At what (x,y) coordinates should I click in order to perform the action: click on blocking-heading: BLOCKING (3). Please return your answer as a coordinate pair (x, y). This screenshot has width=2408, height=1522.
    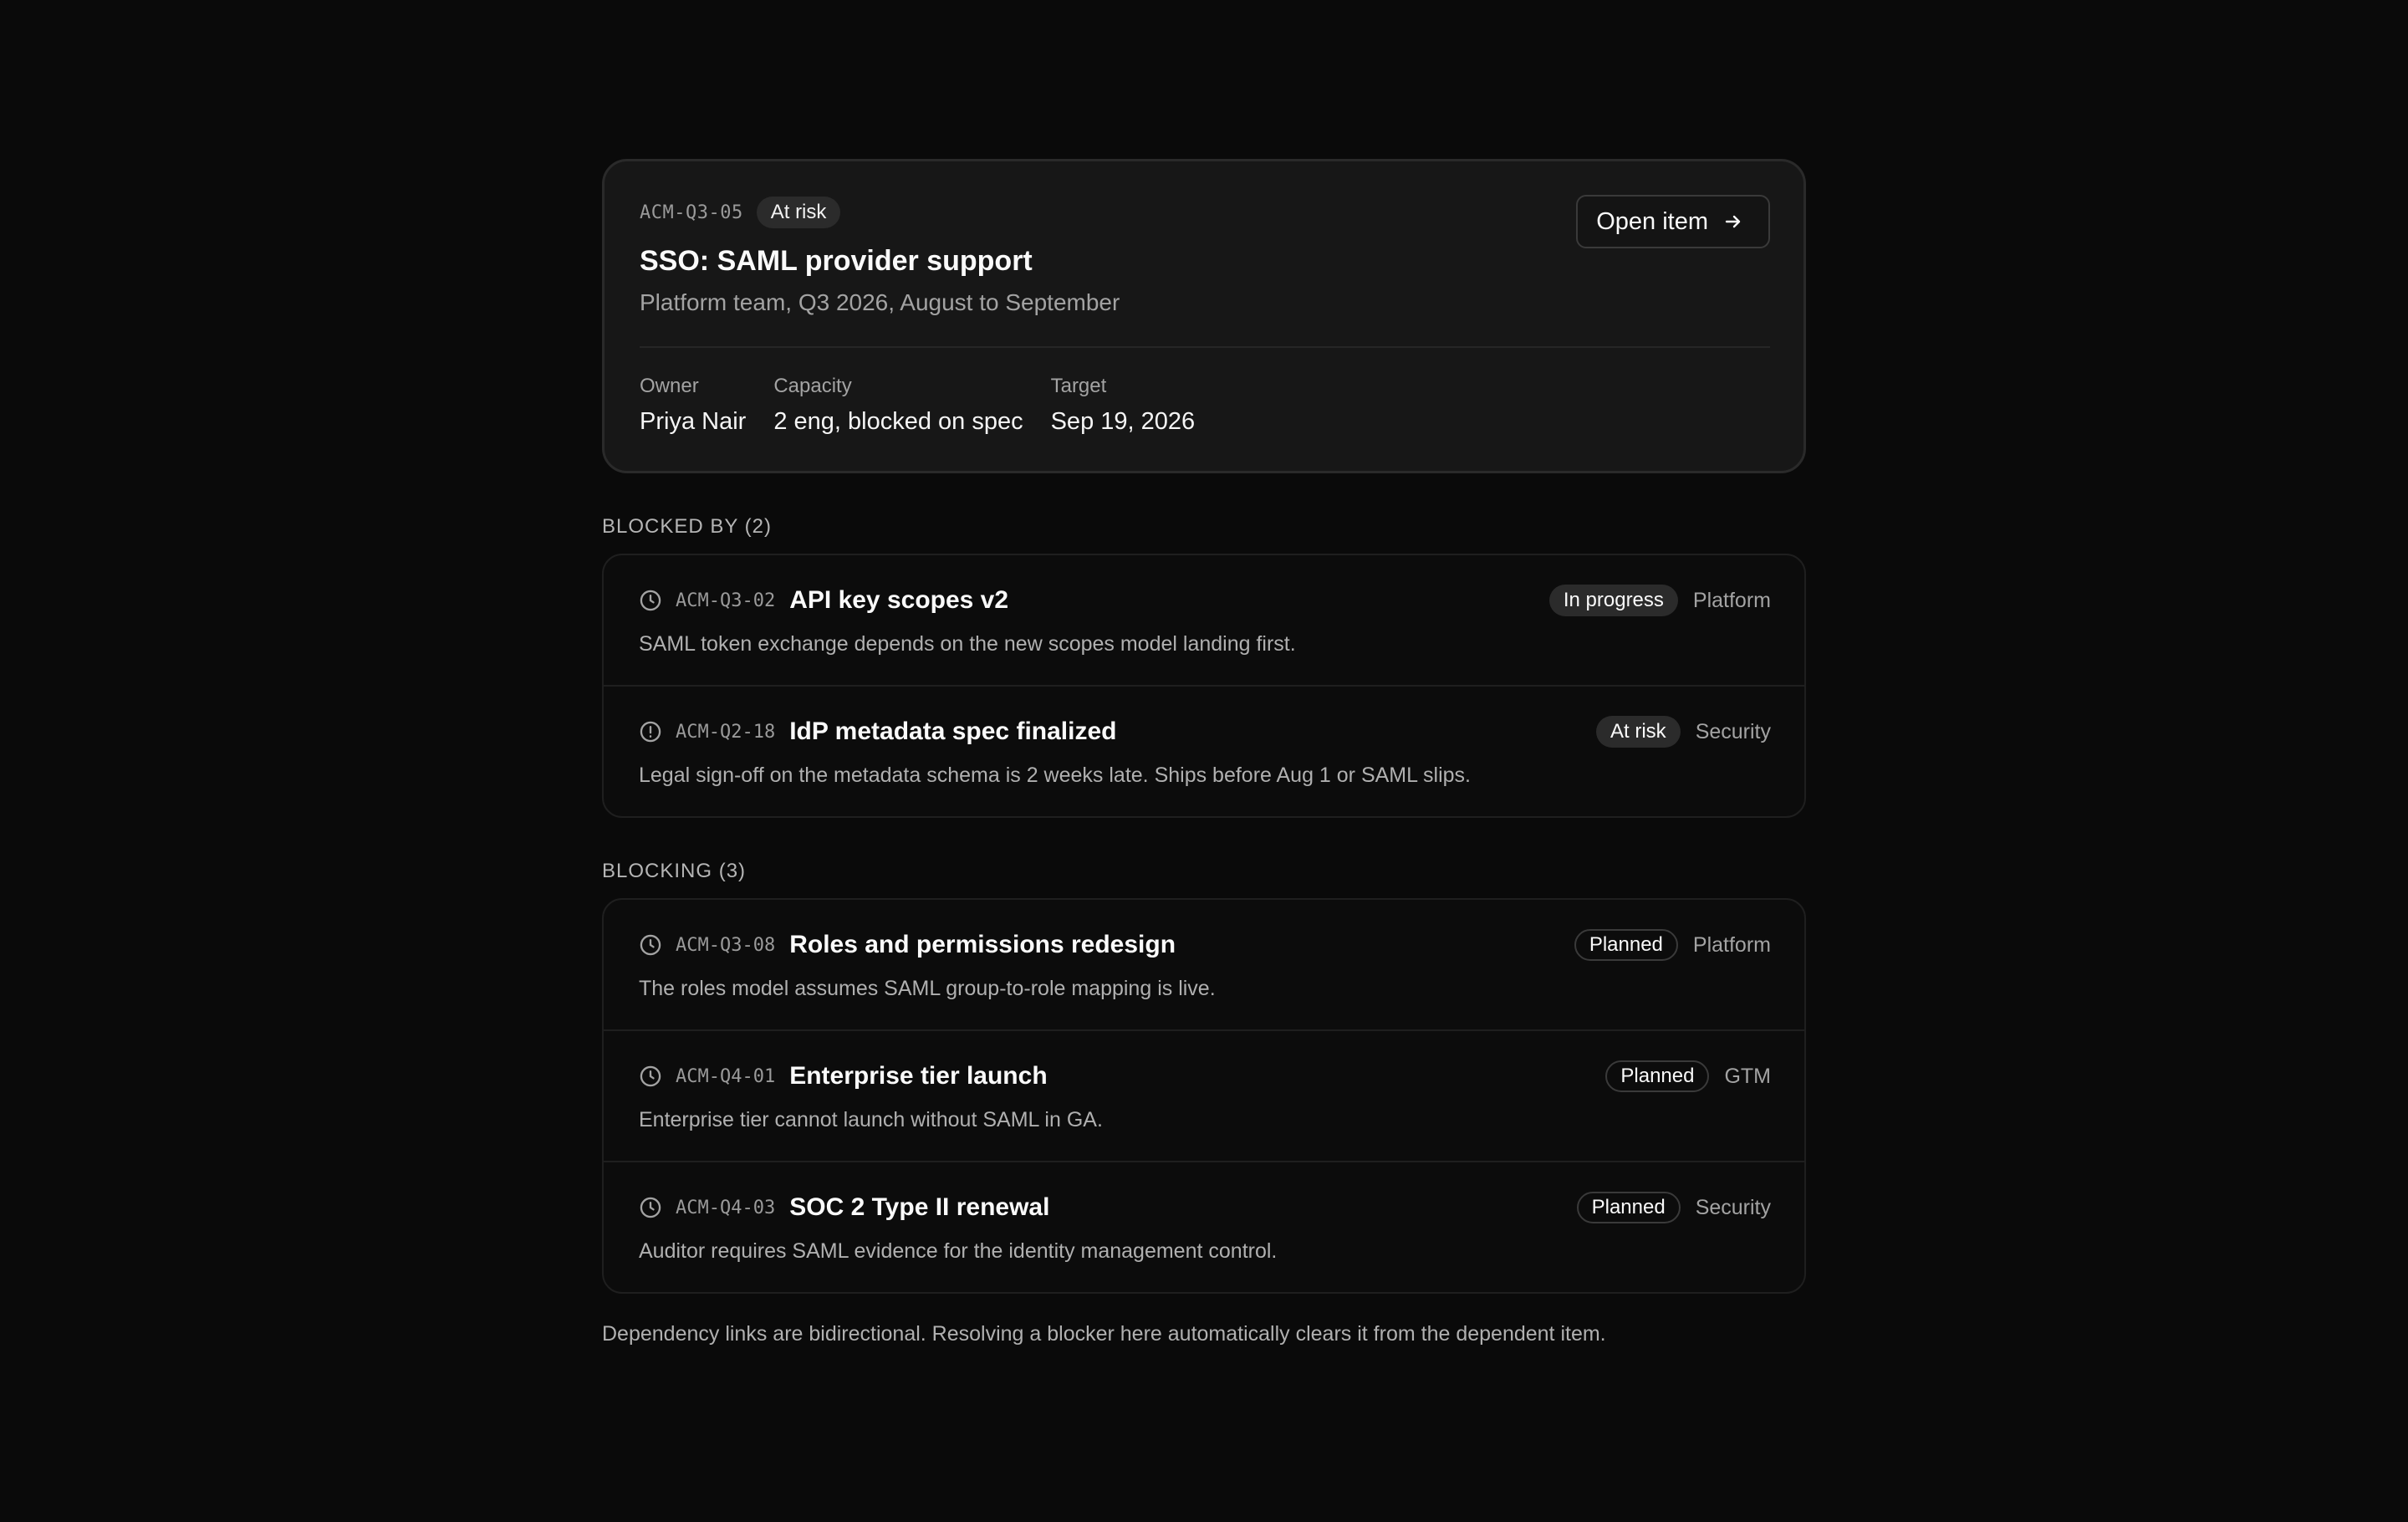
    Looking at the image, I should click on (675, 871).